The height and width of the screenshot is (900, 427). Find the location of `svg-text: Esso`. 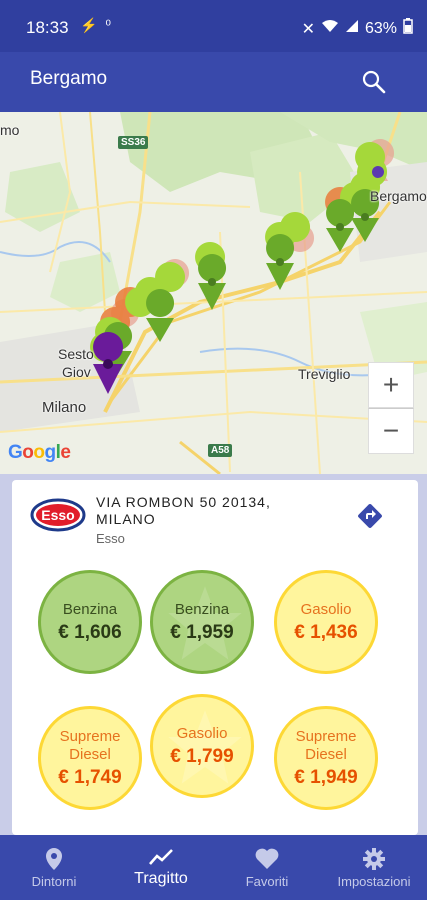

svg-text: Esso is located at coordinates (57, 515).